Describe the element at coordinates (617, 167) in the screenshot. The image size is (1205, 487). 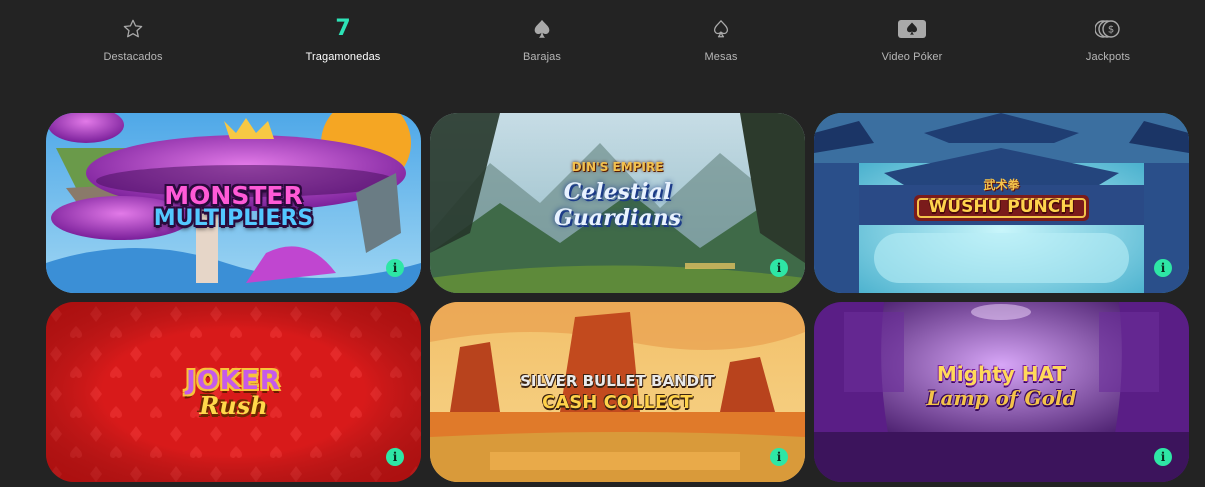
I see `game-brand: DIN'S EMPIRE` at that location.